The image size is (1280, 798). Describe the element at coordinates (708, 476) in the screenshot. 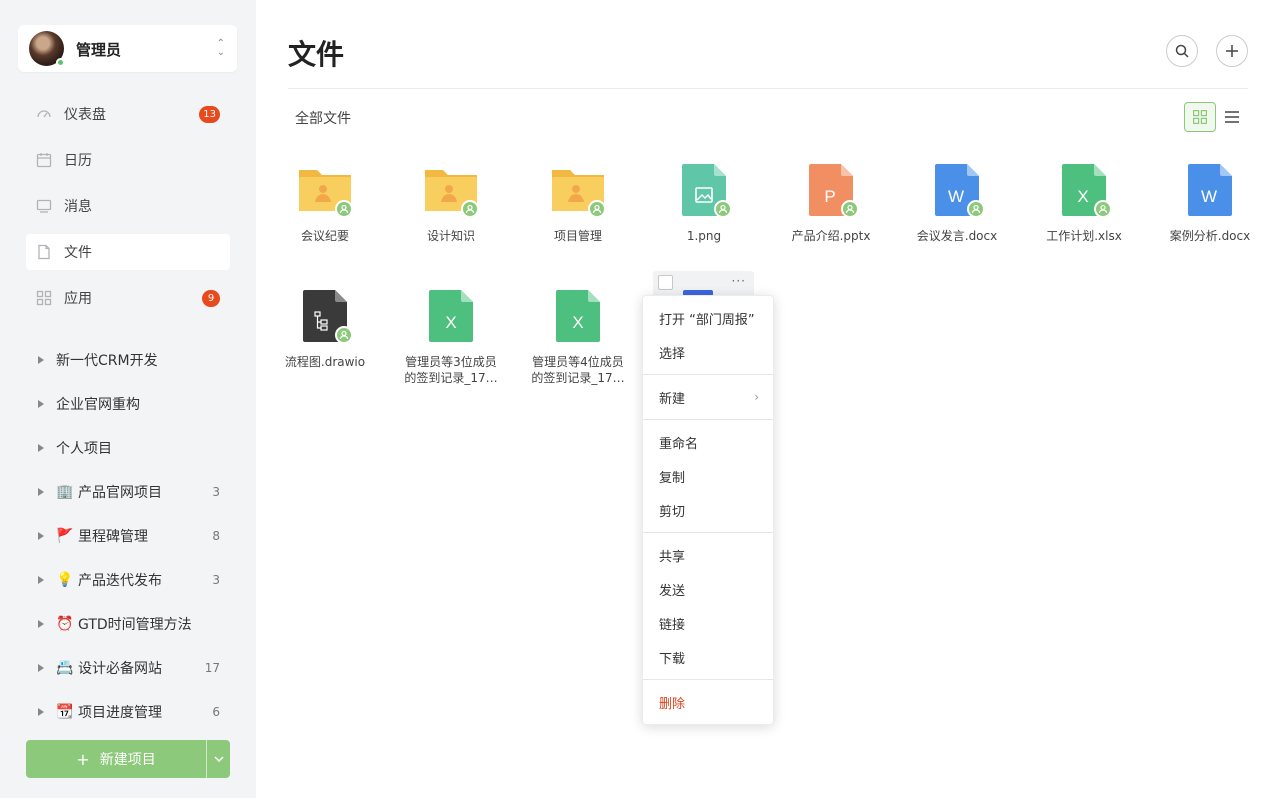

I see `menu-item-copy: 复制` at that location.